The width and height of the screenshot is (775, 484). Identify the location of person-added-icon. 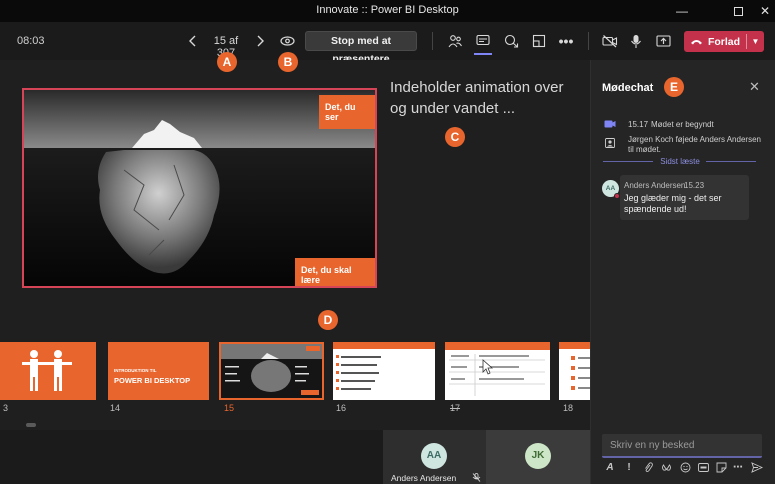
(610, 143).